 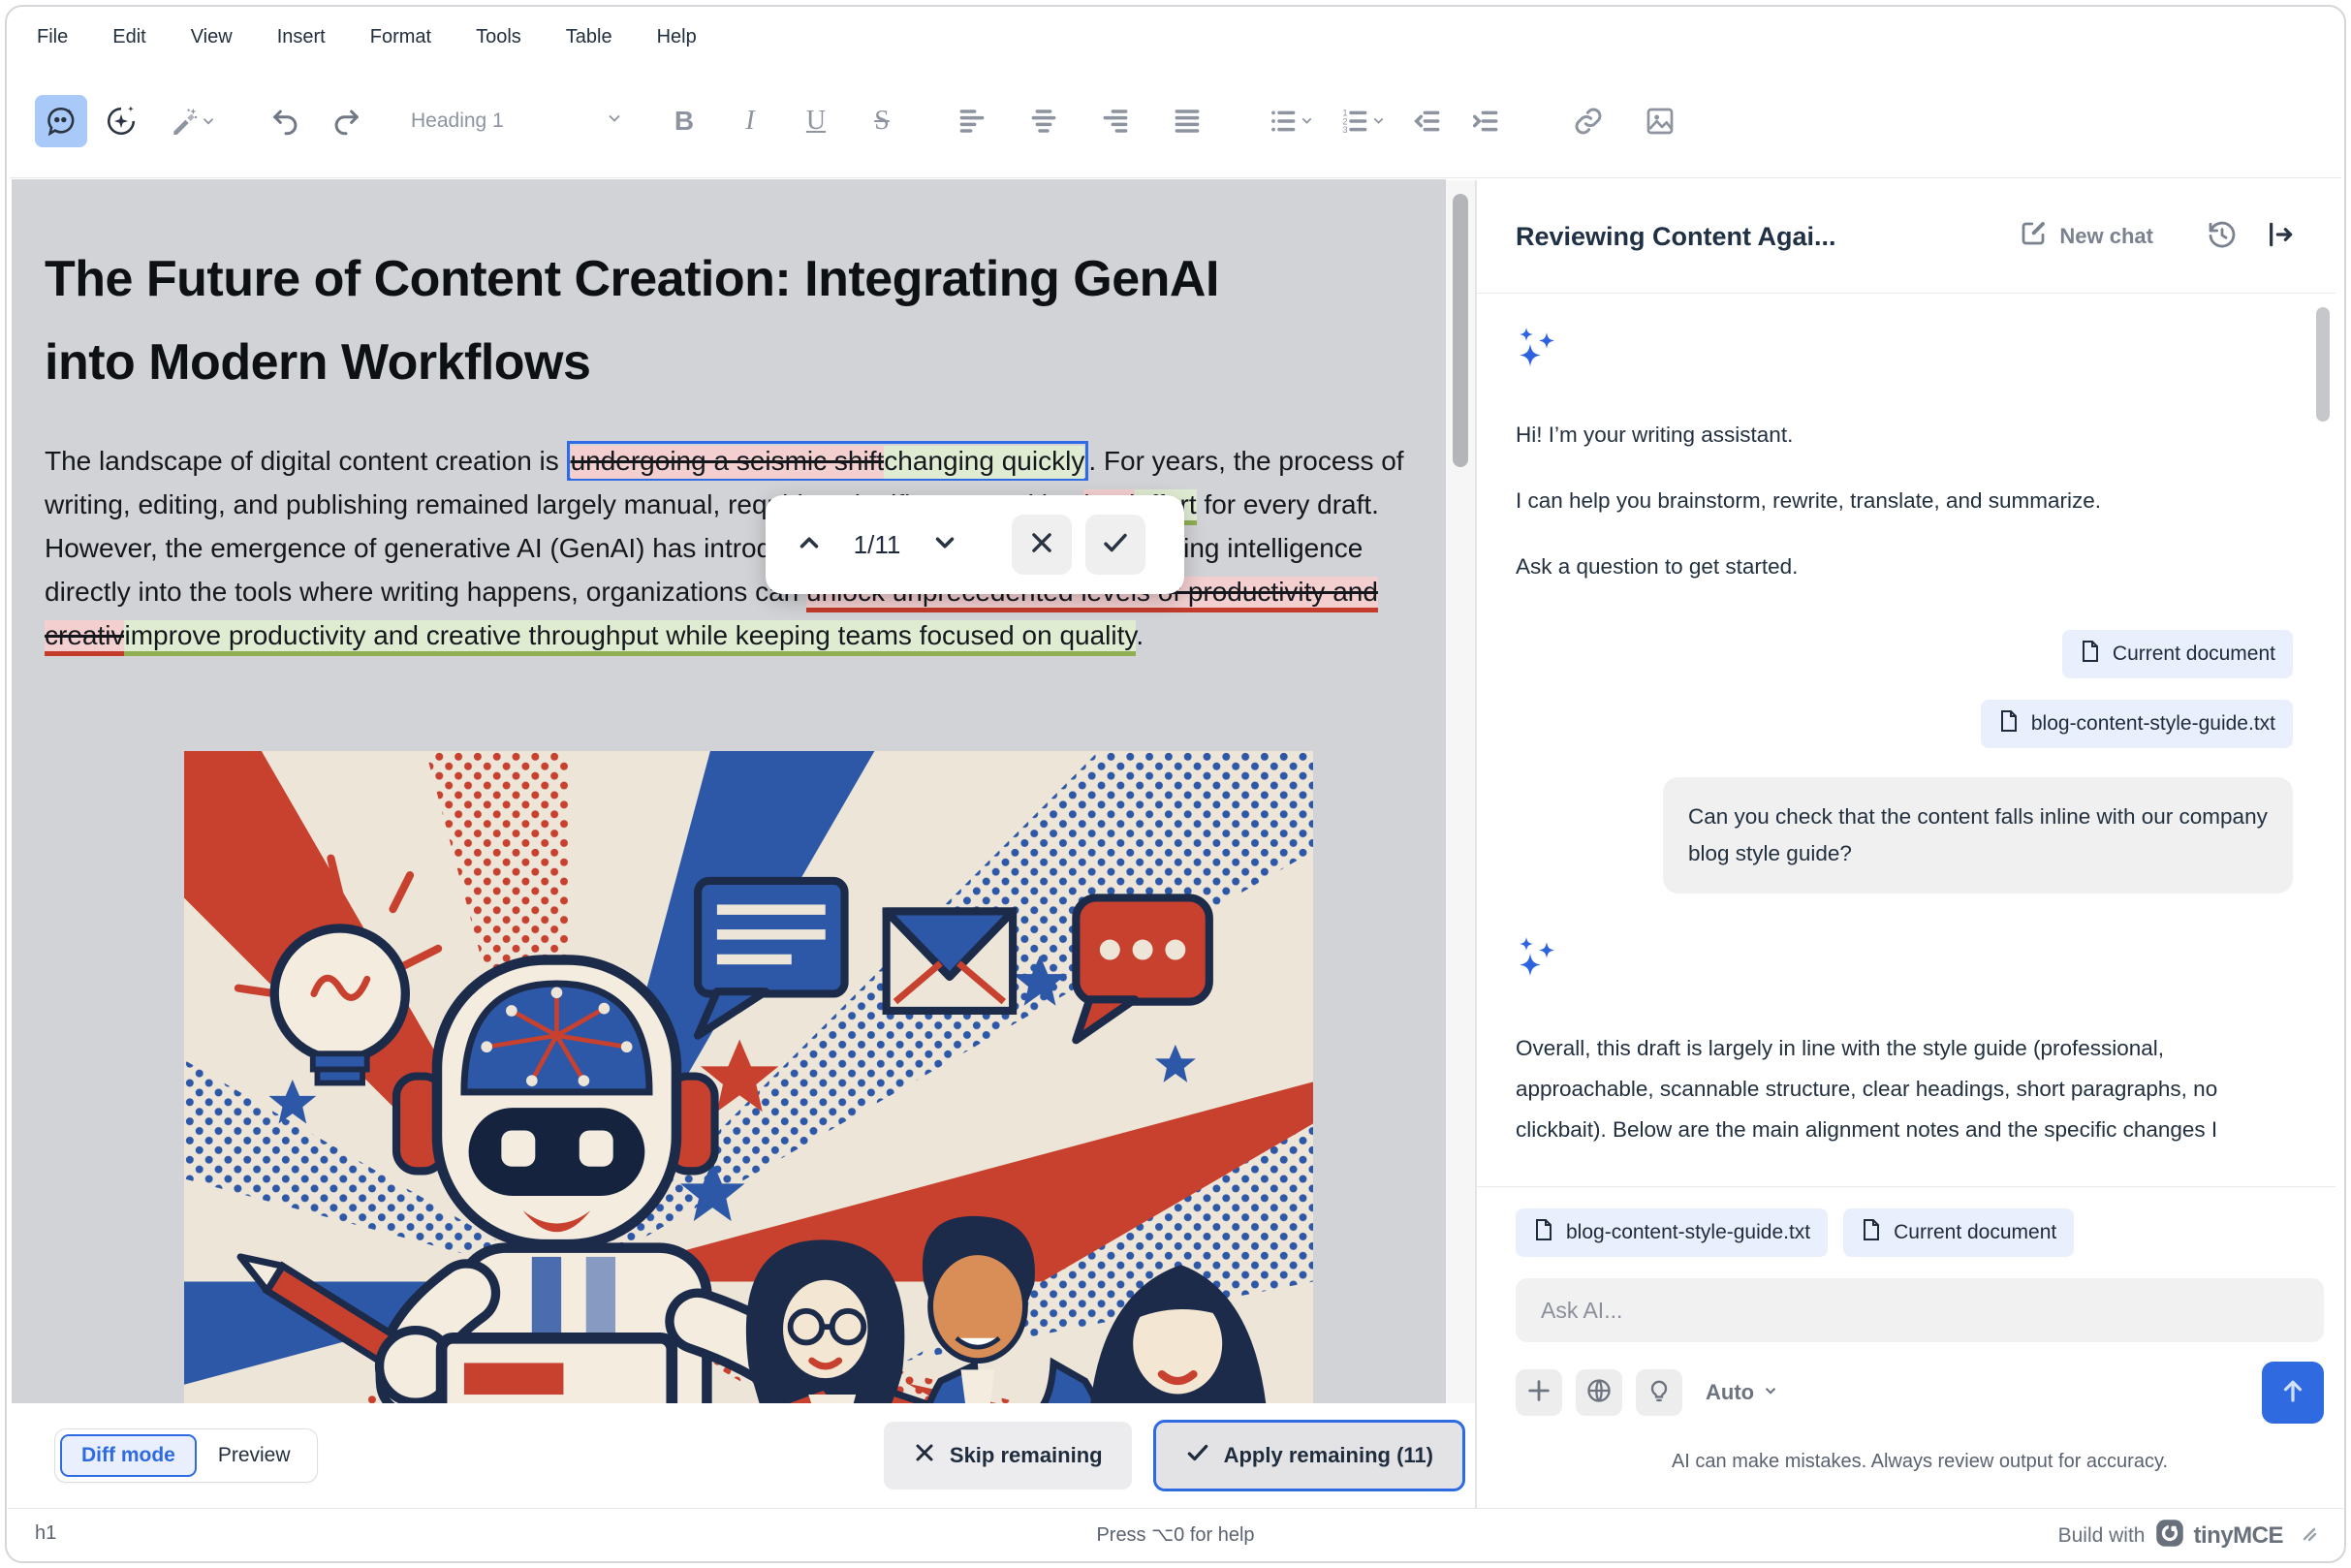 What do you see at coordinates (1344, 130) in the screenshot?
I see `svg-text: 3` at bounding box center [1344, 130].